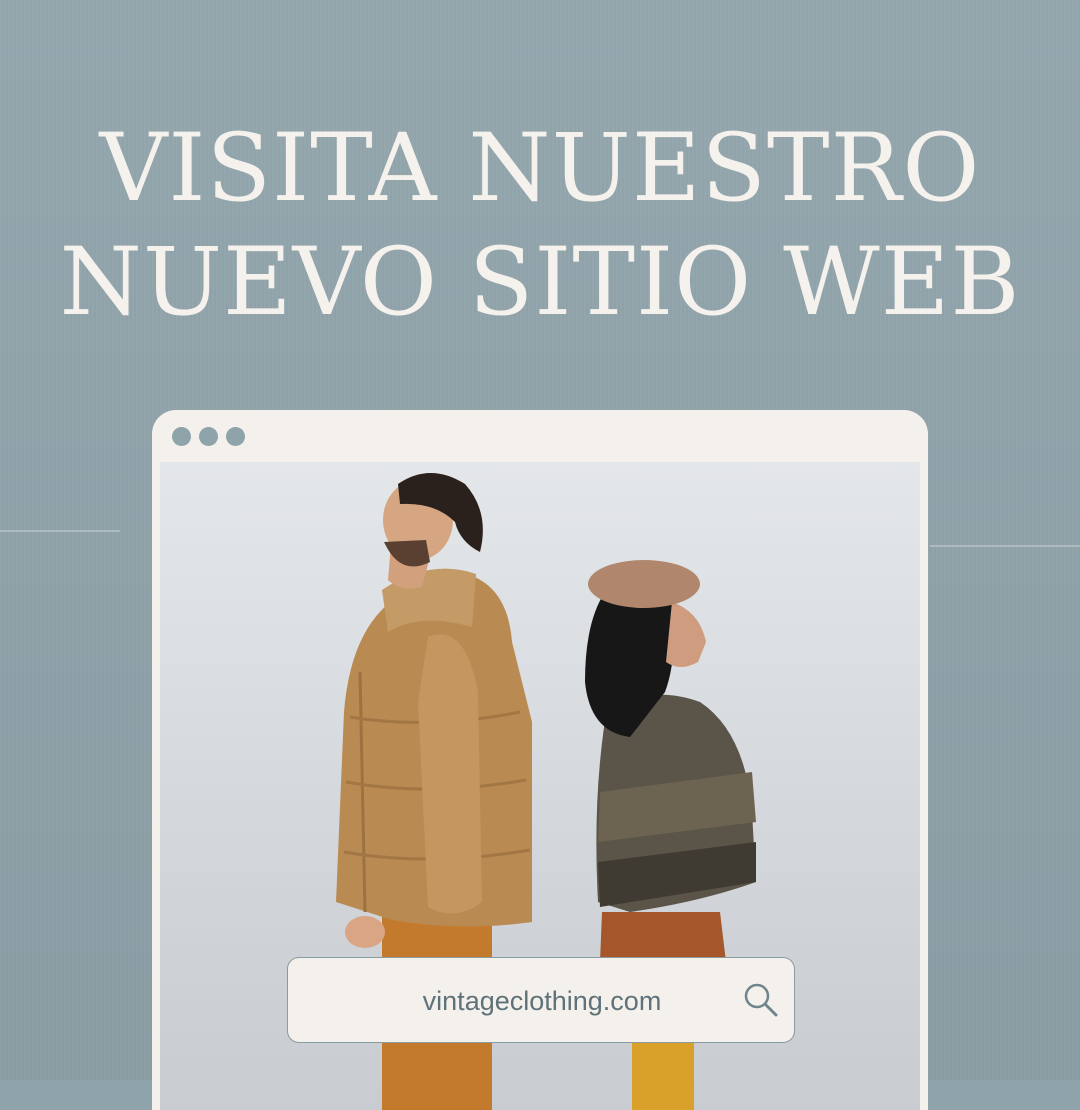  I want to click on search-icon, so click(761, 1000).